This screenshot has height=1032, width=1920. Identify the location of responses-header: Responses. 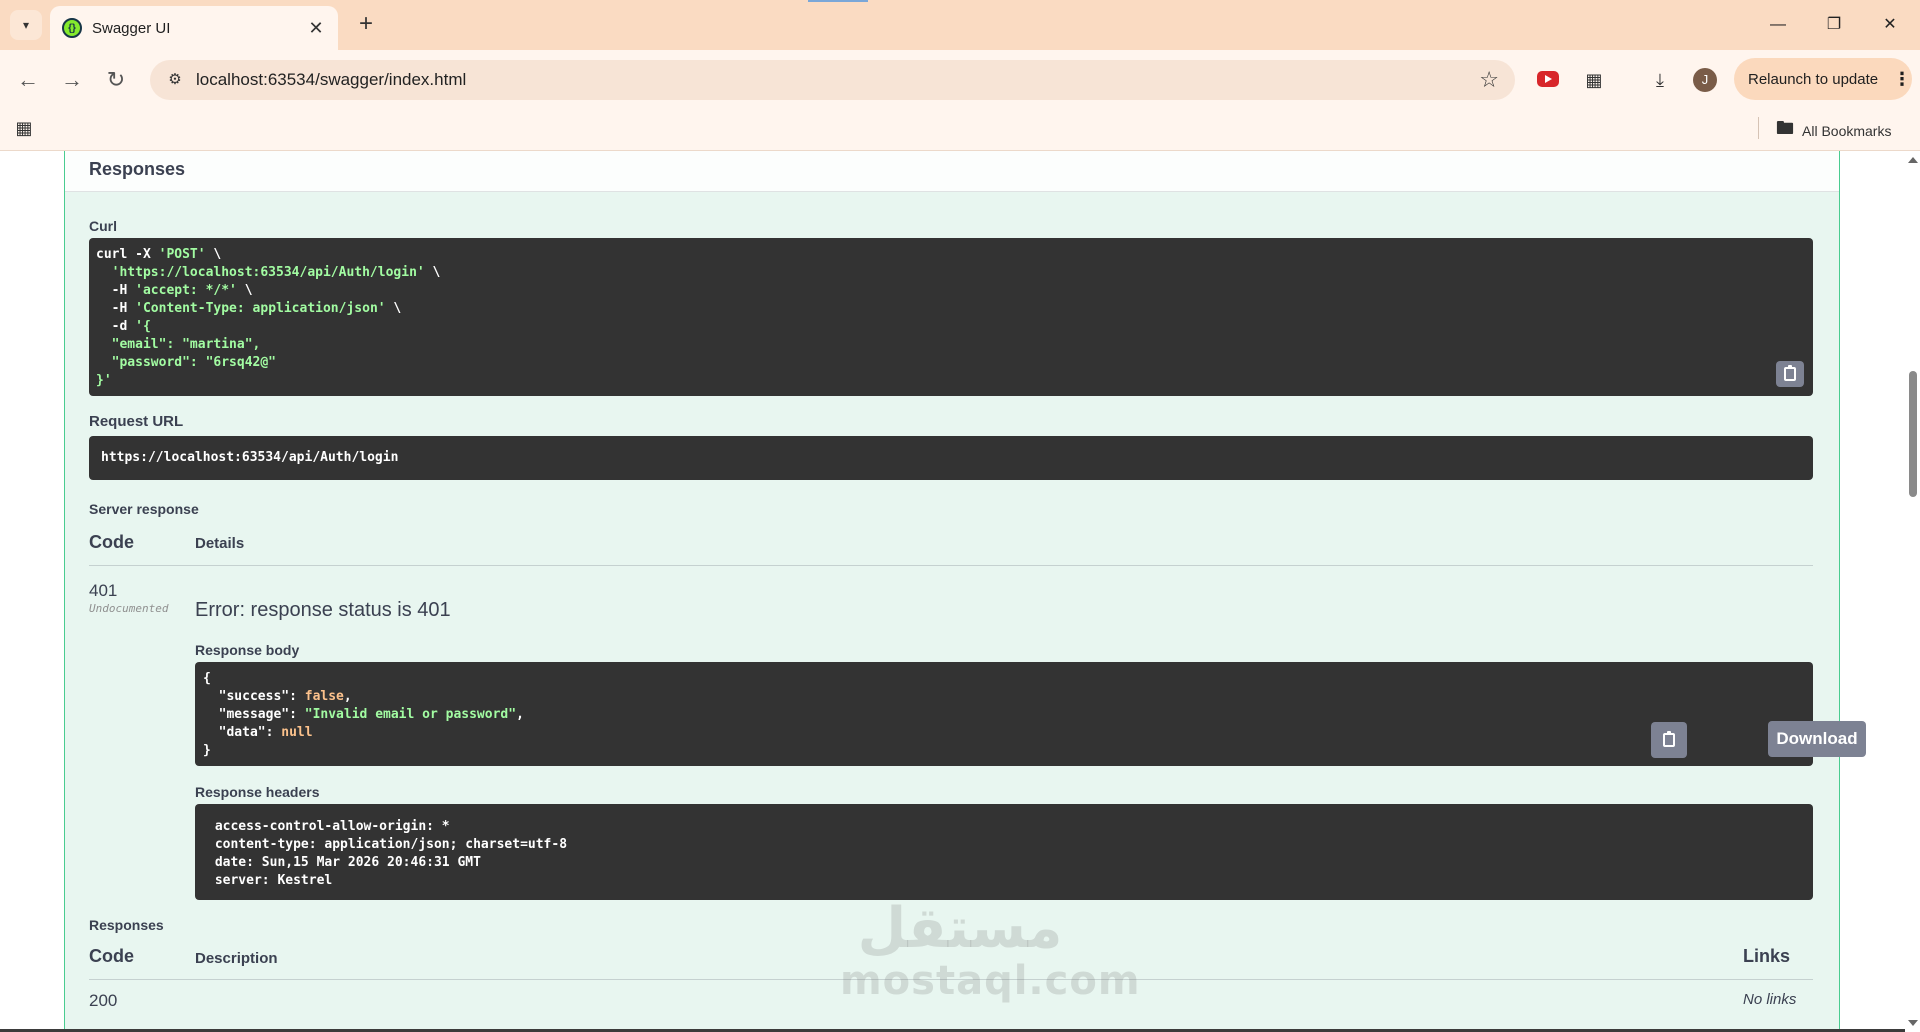
(952, 171).